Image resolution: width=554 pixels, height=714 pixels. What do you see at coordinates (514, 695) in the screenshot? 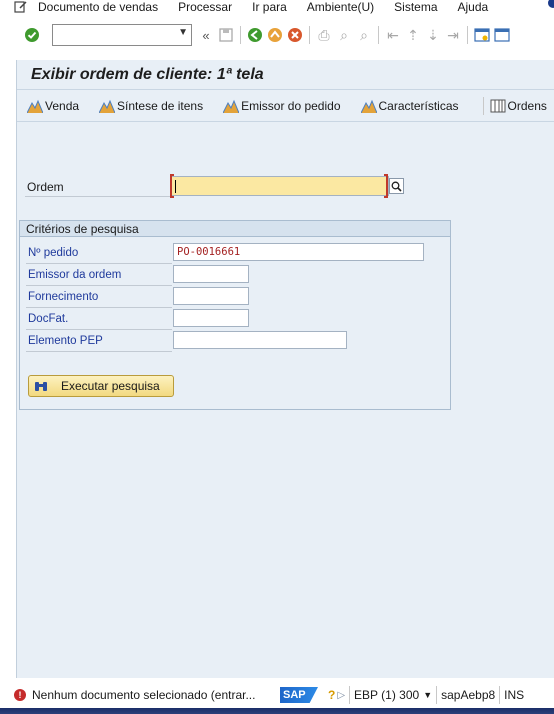
I see `insert-mode: INS` at bounding box center [514, 695].